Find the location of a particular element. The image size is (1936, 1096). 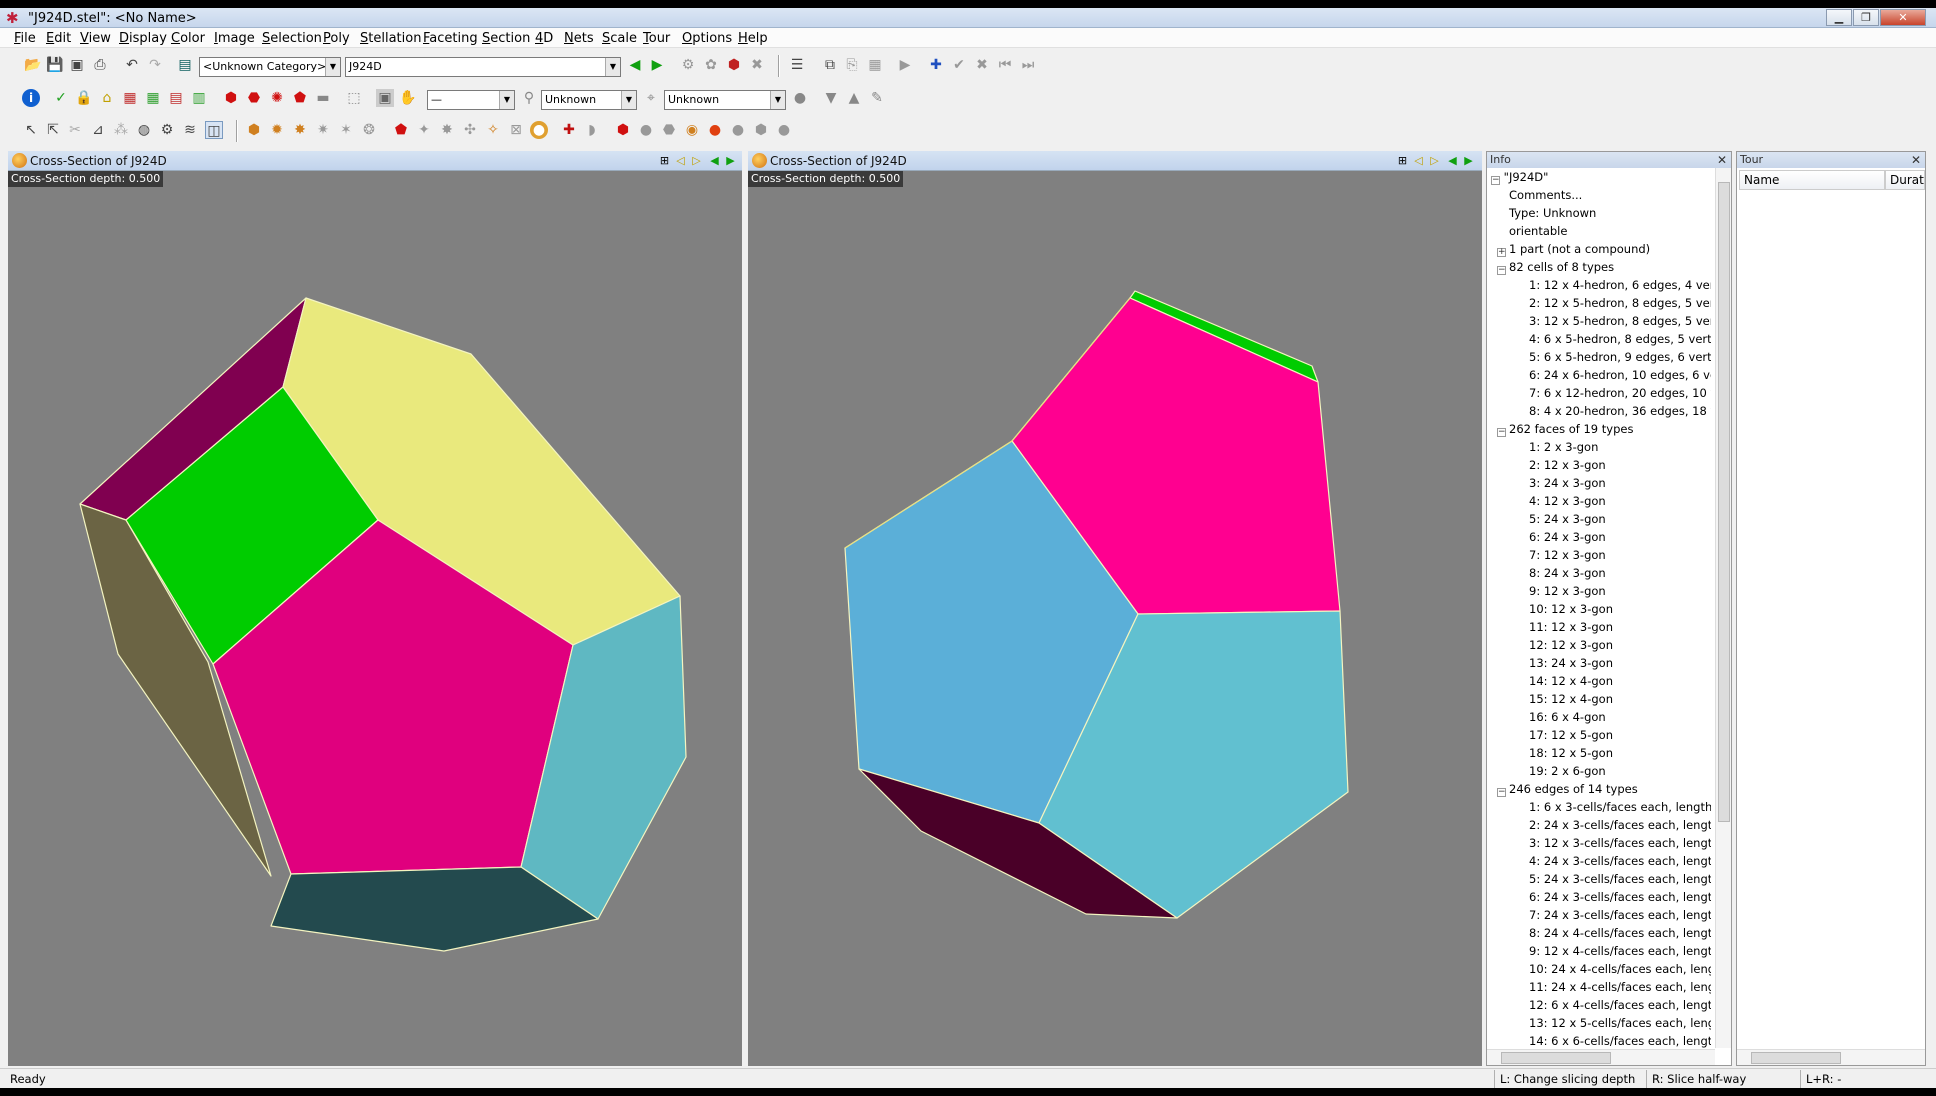

tree-leaf: 6: 24 x 6-hedron, 10 edges, 6 ve is located at coordinates (1620, 375).